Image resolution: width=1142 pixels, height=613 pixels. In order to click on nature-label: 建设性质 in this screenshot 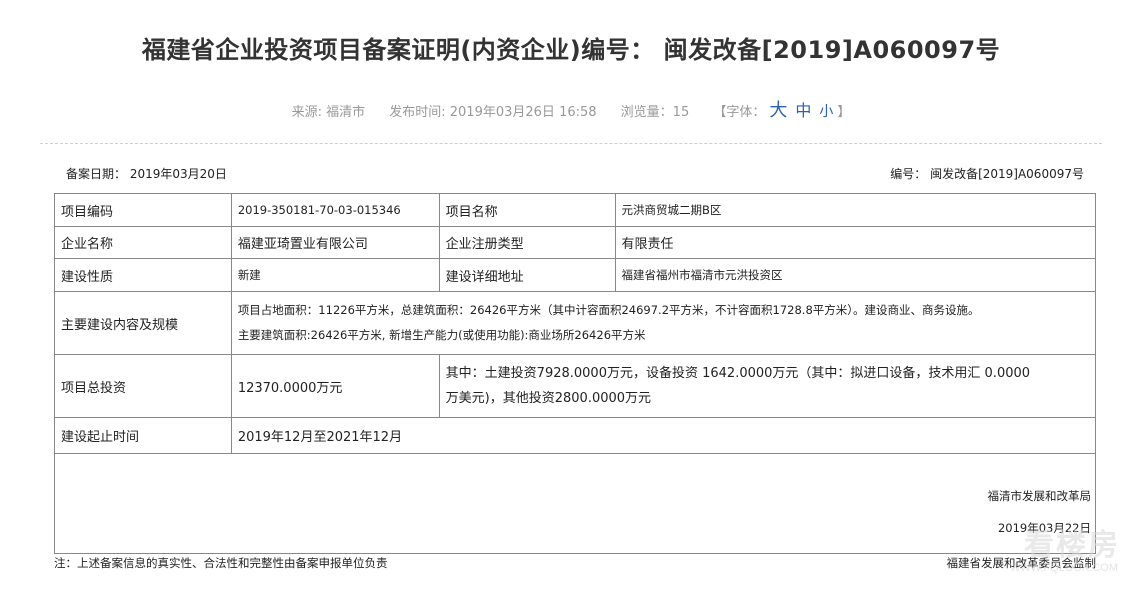, I will do `click(143, 275)`.